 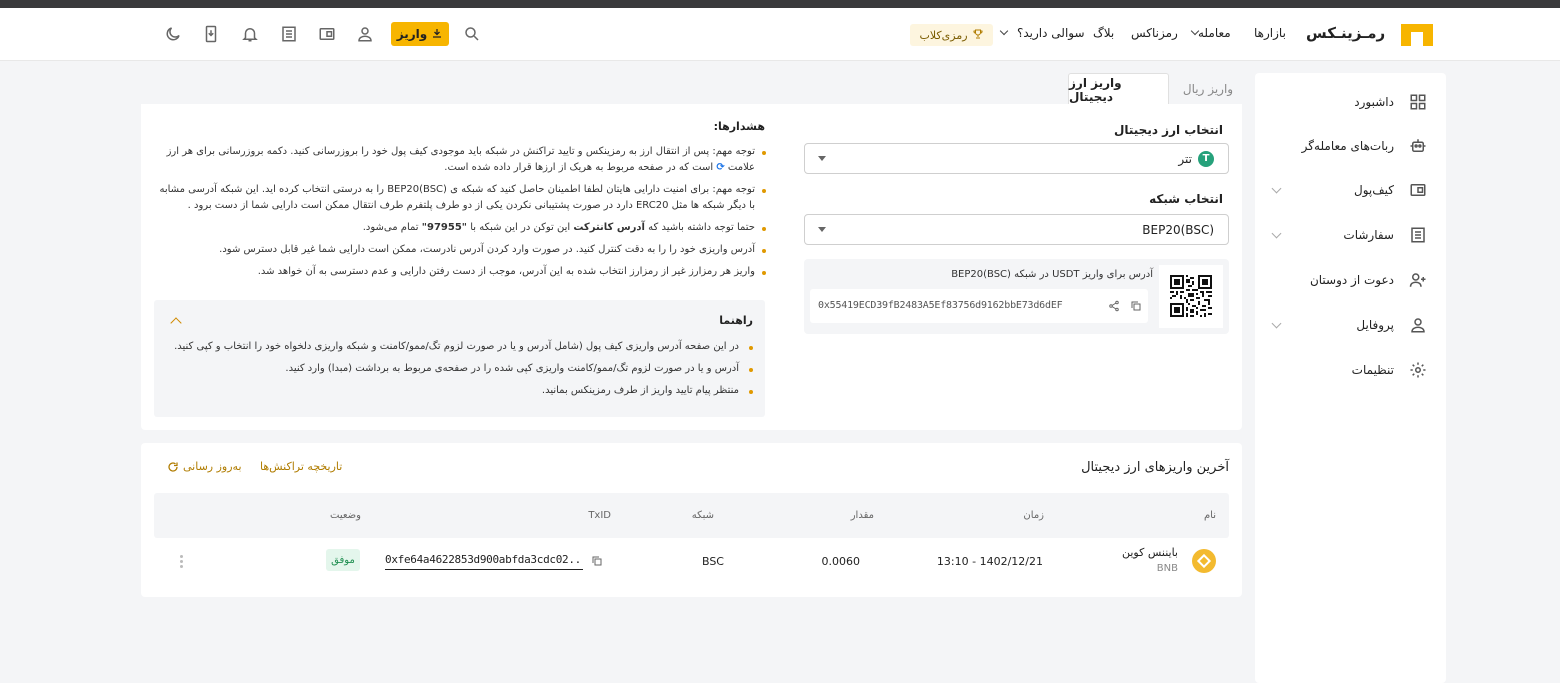 What do you see at coordinates (1114, 306) in the screenshot?
I see `share-icon` at bounding box center [1114, 306].